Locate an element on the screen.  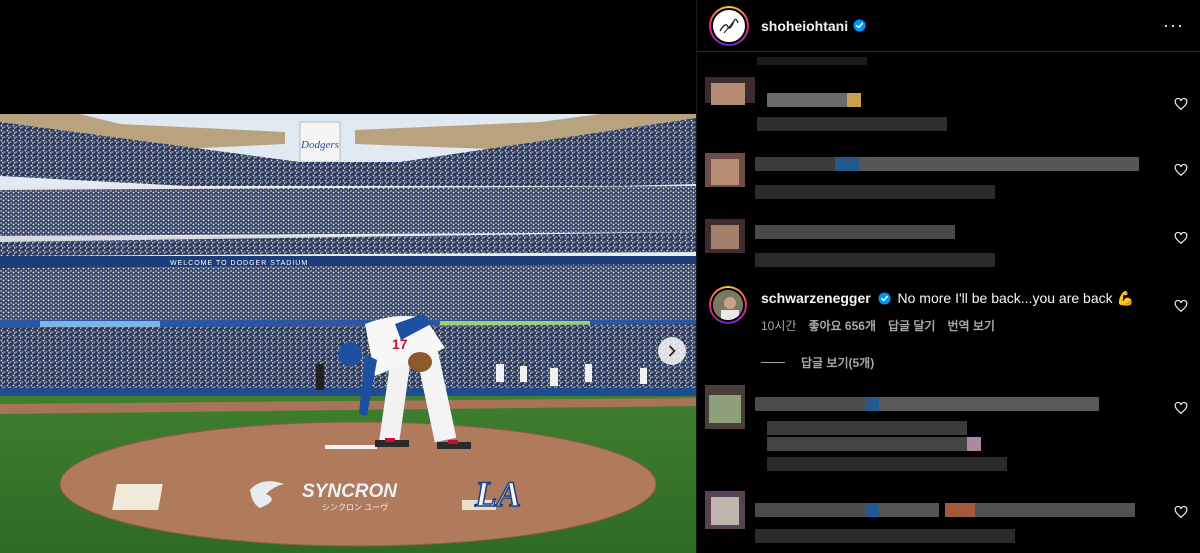
view-replies-label: 답글 보기(5개) is located at coordinates (838, 363).